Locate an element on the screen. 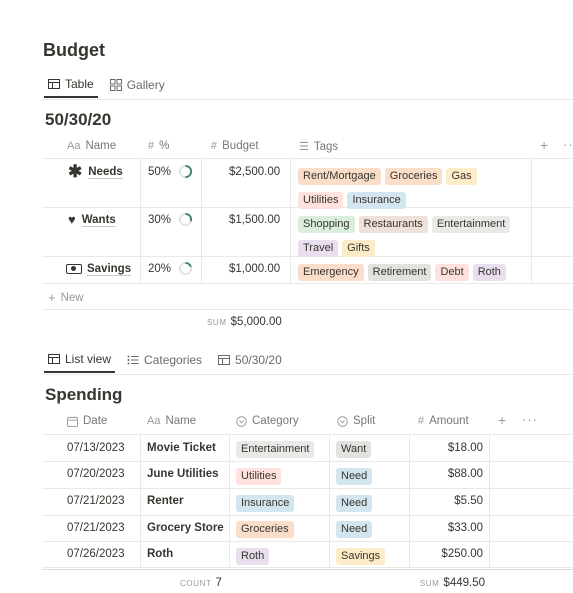  heart-icon: ♥ is located at coordinates (72, 219).